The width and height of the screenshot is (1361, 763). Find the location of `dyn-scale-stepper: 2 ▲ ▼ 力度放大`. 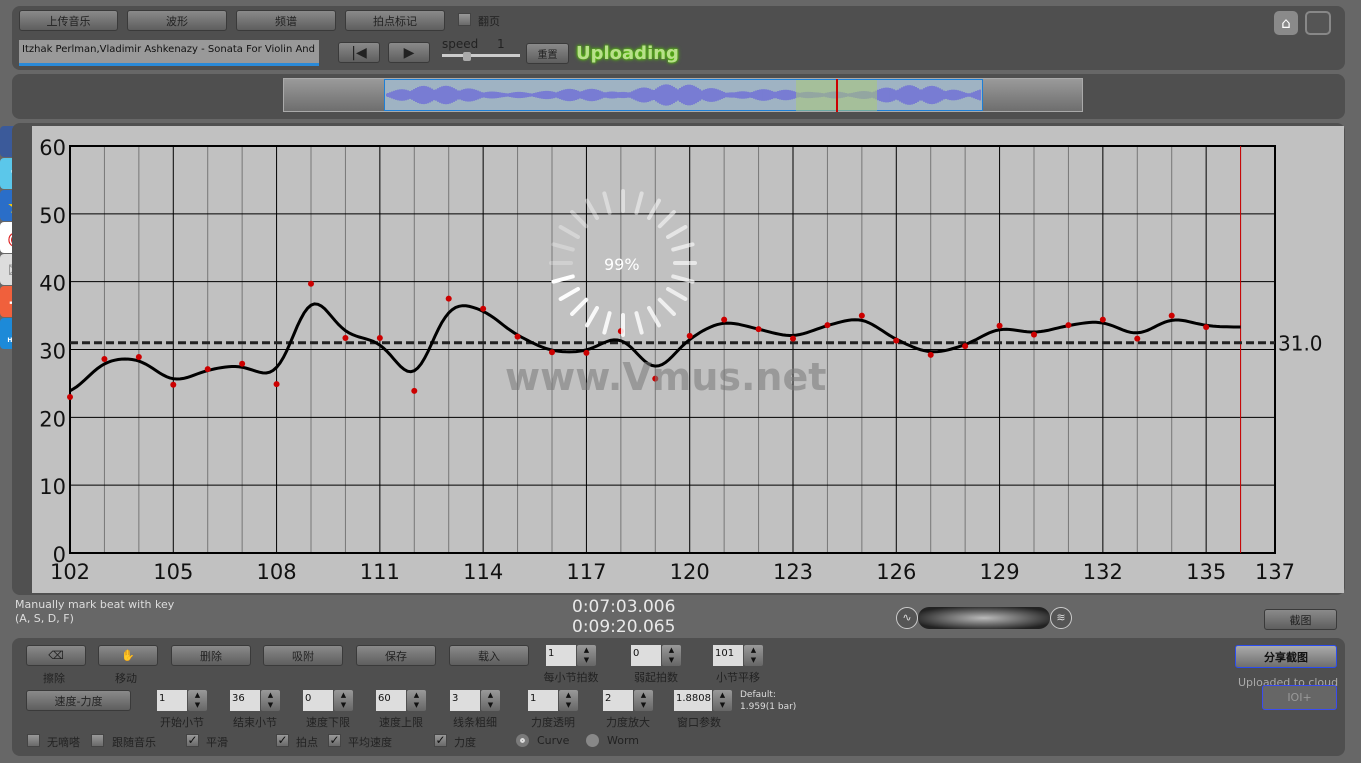

dyn-scale-stepper: 2 ▲ ▼ 力度放大 is located at coordinates (628, 709).